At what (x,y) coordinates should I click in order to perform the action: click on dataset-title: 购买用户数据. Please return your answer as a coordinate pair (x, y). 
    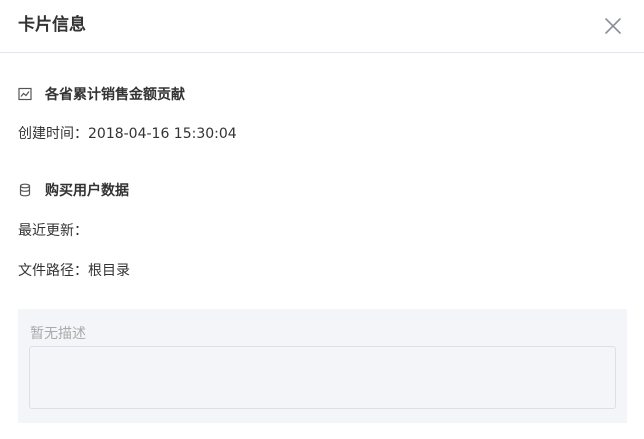
    Looking at the image, I should click on (87, 191).